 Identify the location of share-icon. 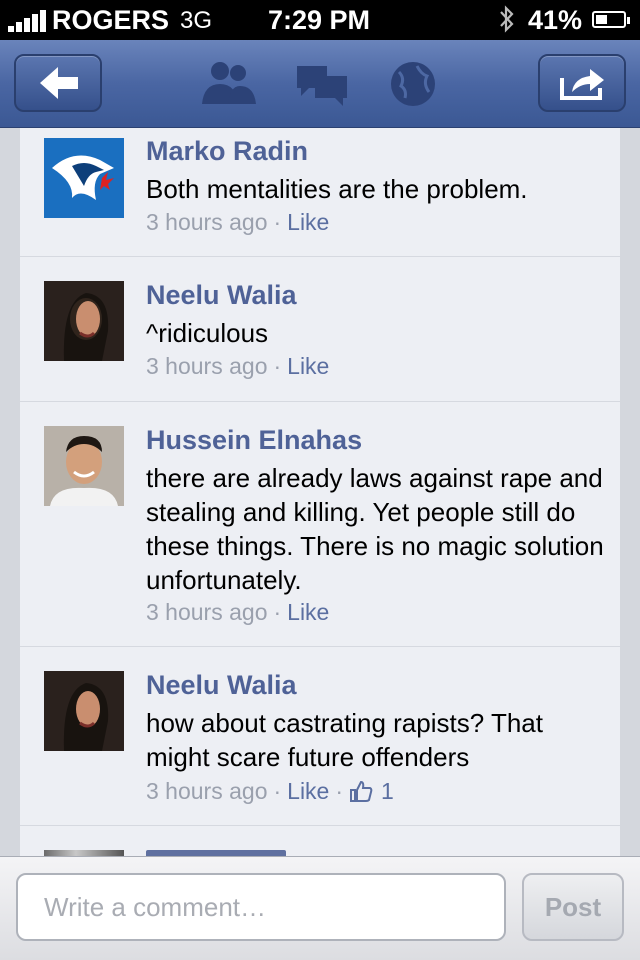
(582, 84).